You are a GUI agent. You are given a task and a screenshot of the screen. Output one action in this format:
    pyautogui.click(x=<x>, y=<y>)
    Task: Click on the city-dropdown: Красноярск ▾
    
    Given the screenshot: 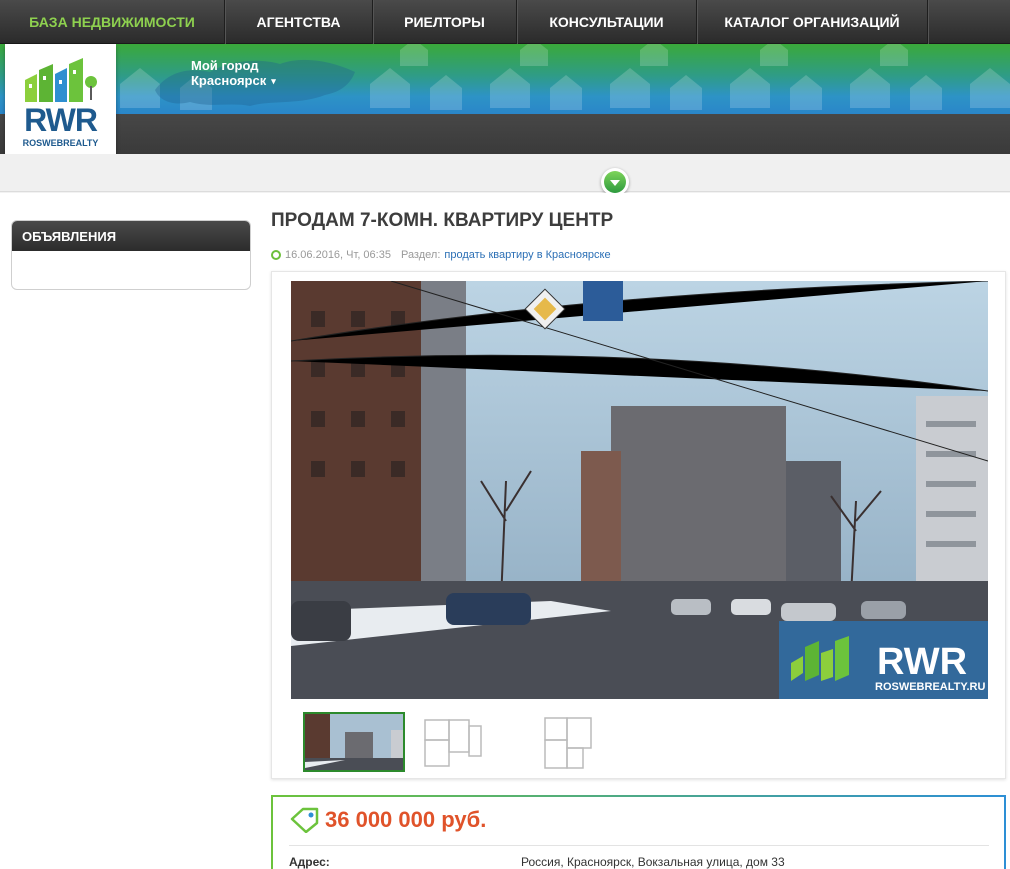 What is the action you would take?
    pyautogui.click(x=233, y=81)
    